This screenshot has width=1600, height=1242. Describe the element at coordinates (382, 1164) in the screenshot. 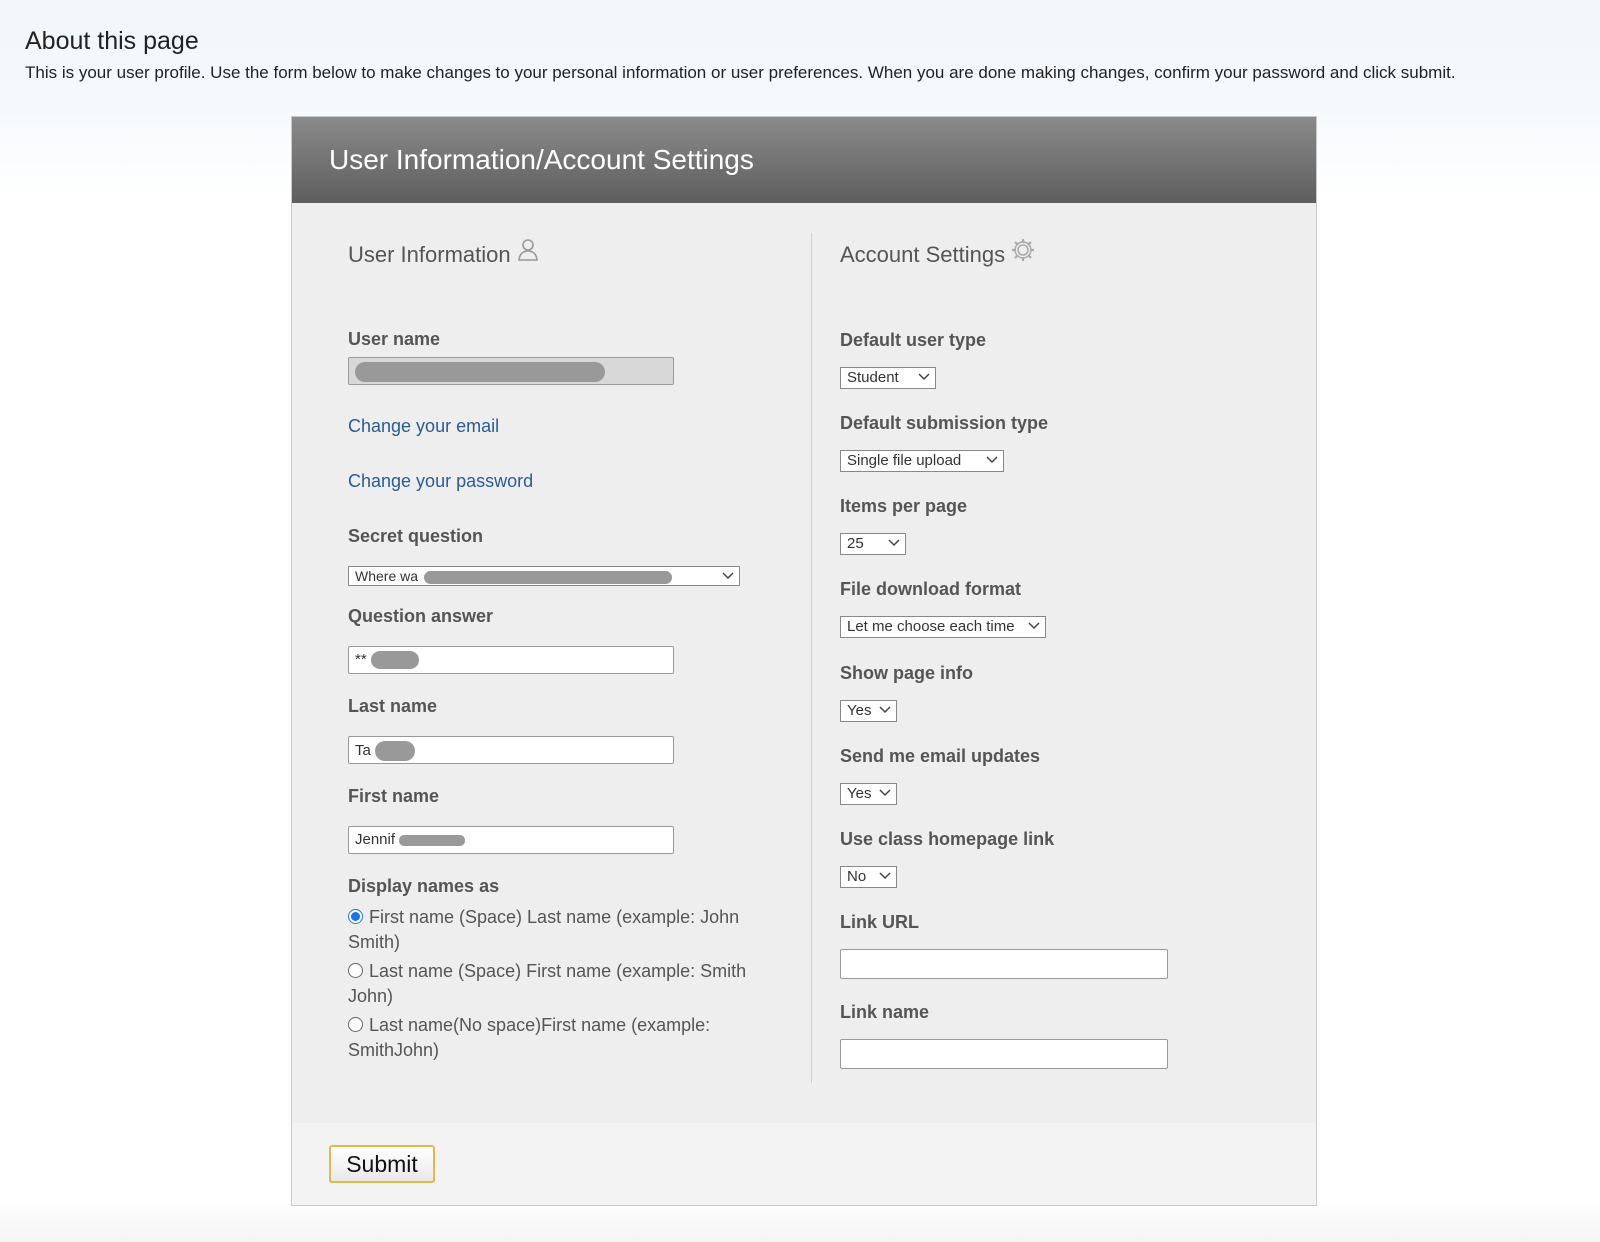

I see `submit-button: Submit` at that location.